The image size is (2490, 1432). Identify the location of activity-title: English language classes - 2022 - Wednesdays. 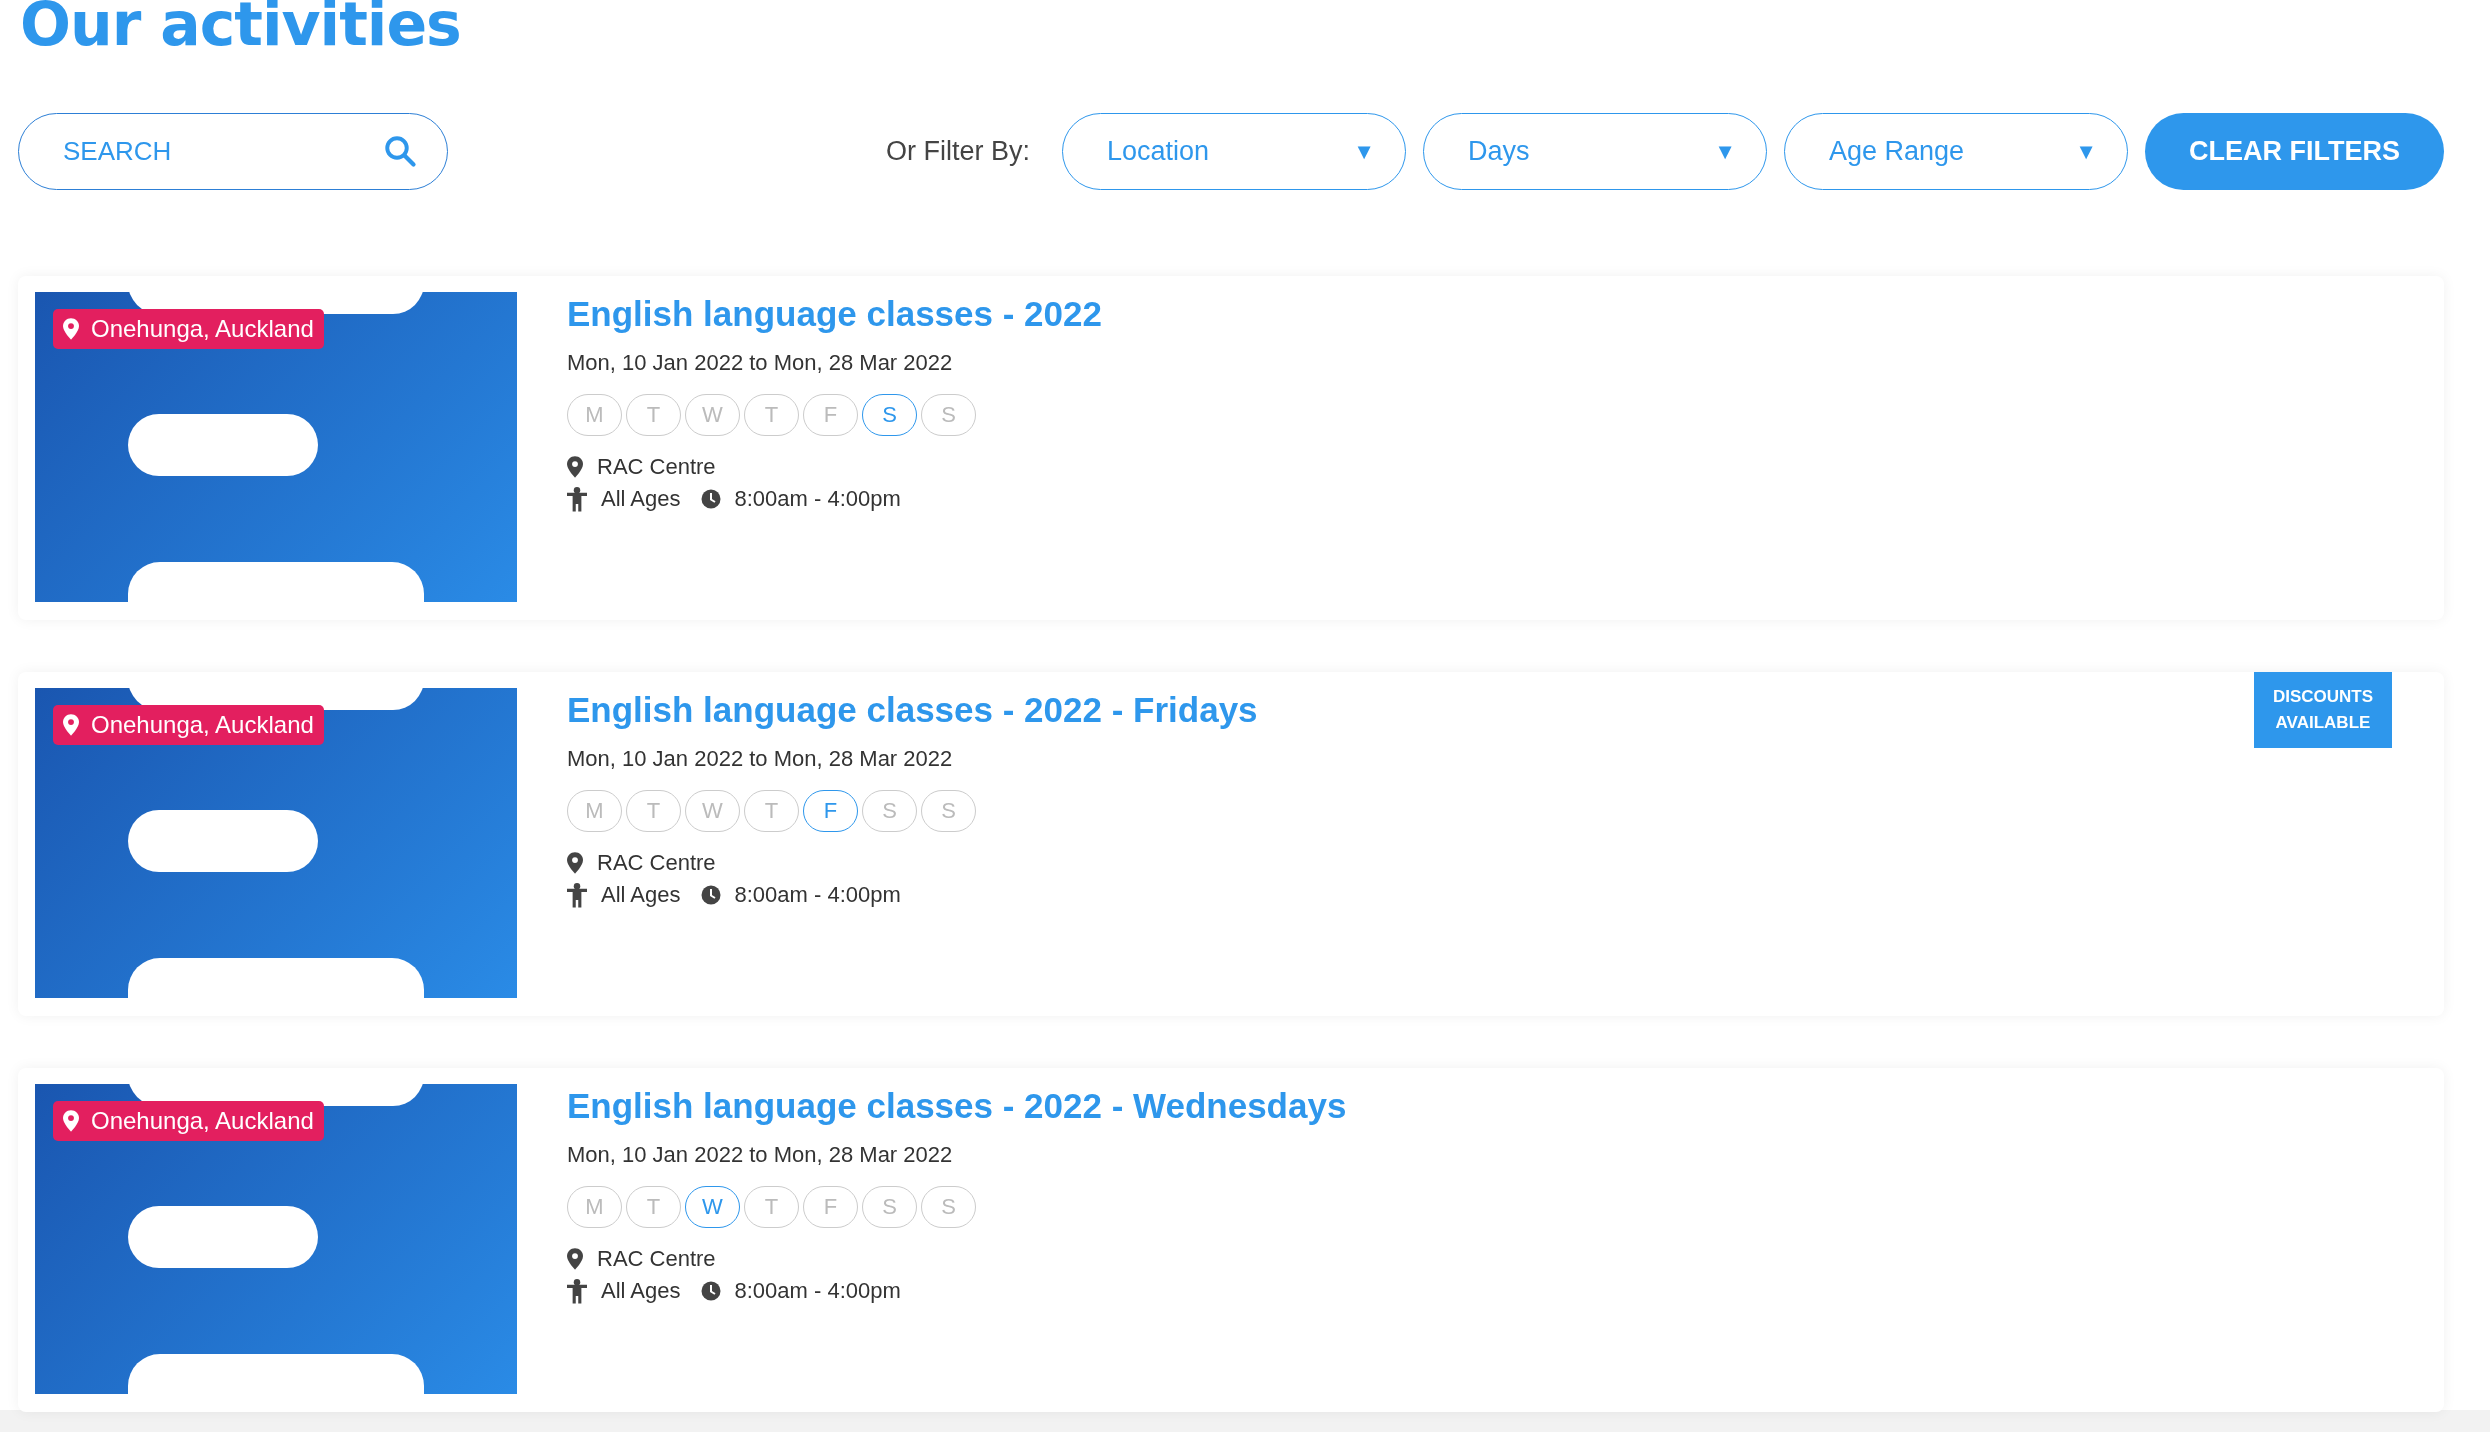
(957, 1106).